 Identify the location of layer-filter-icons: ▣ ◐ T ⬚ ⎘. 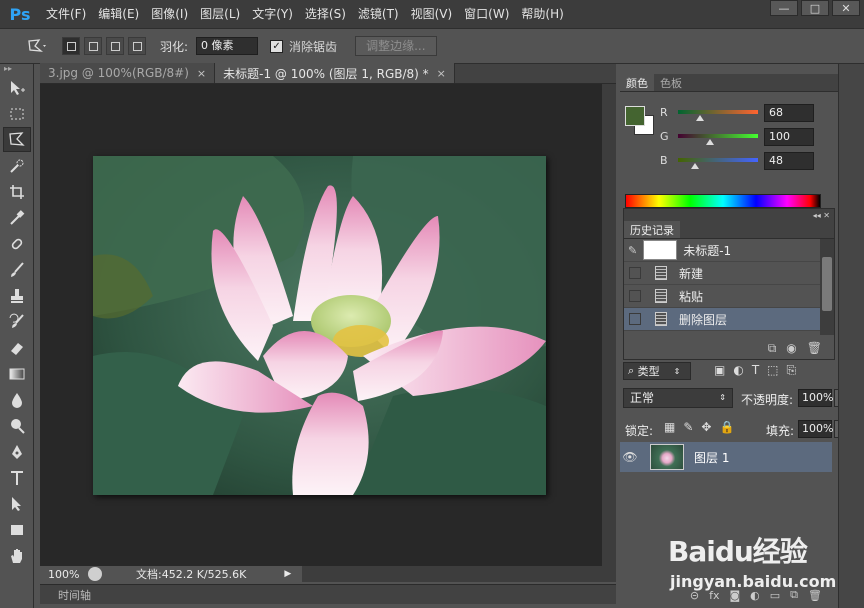
(755, 370).